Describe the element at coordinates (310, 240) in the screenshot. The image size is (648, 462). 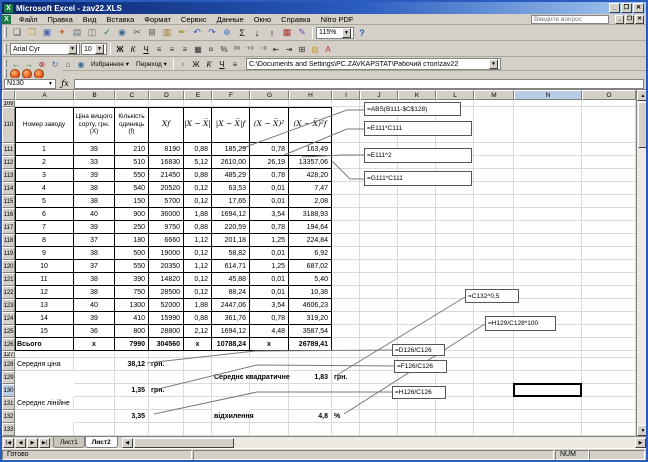
I see `cell-H118: 224,84` at that location.